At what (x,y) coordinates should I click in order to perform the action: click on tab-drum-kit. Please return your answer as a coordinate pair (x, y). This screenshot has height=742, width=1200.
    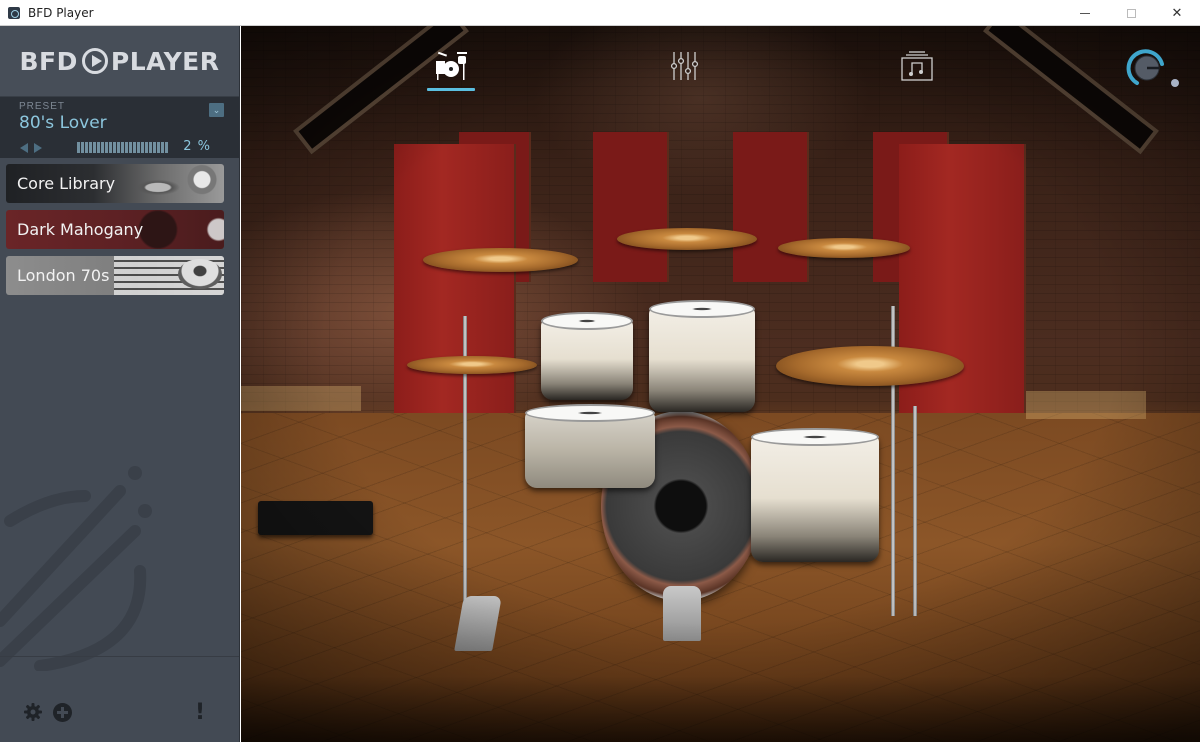
    Looking at the image, I should click on (451, 72).